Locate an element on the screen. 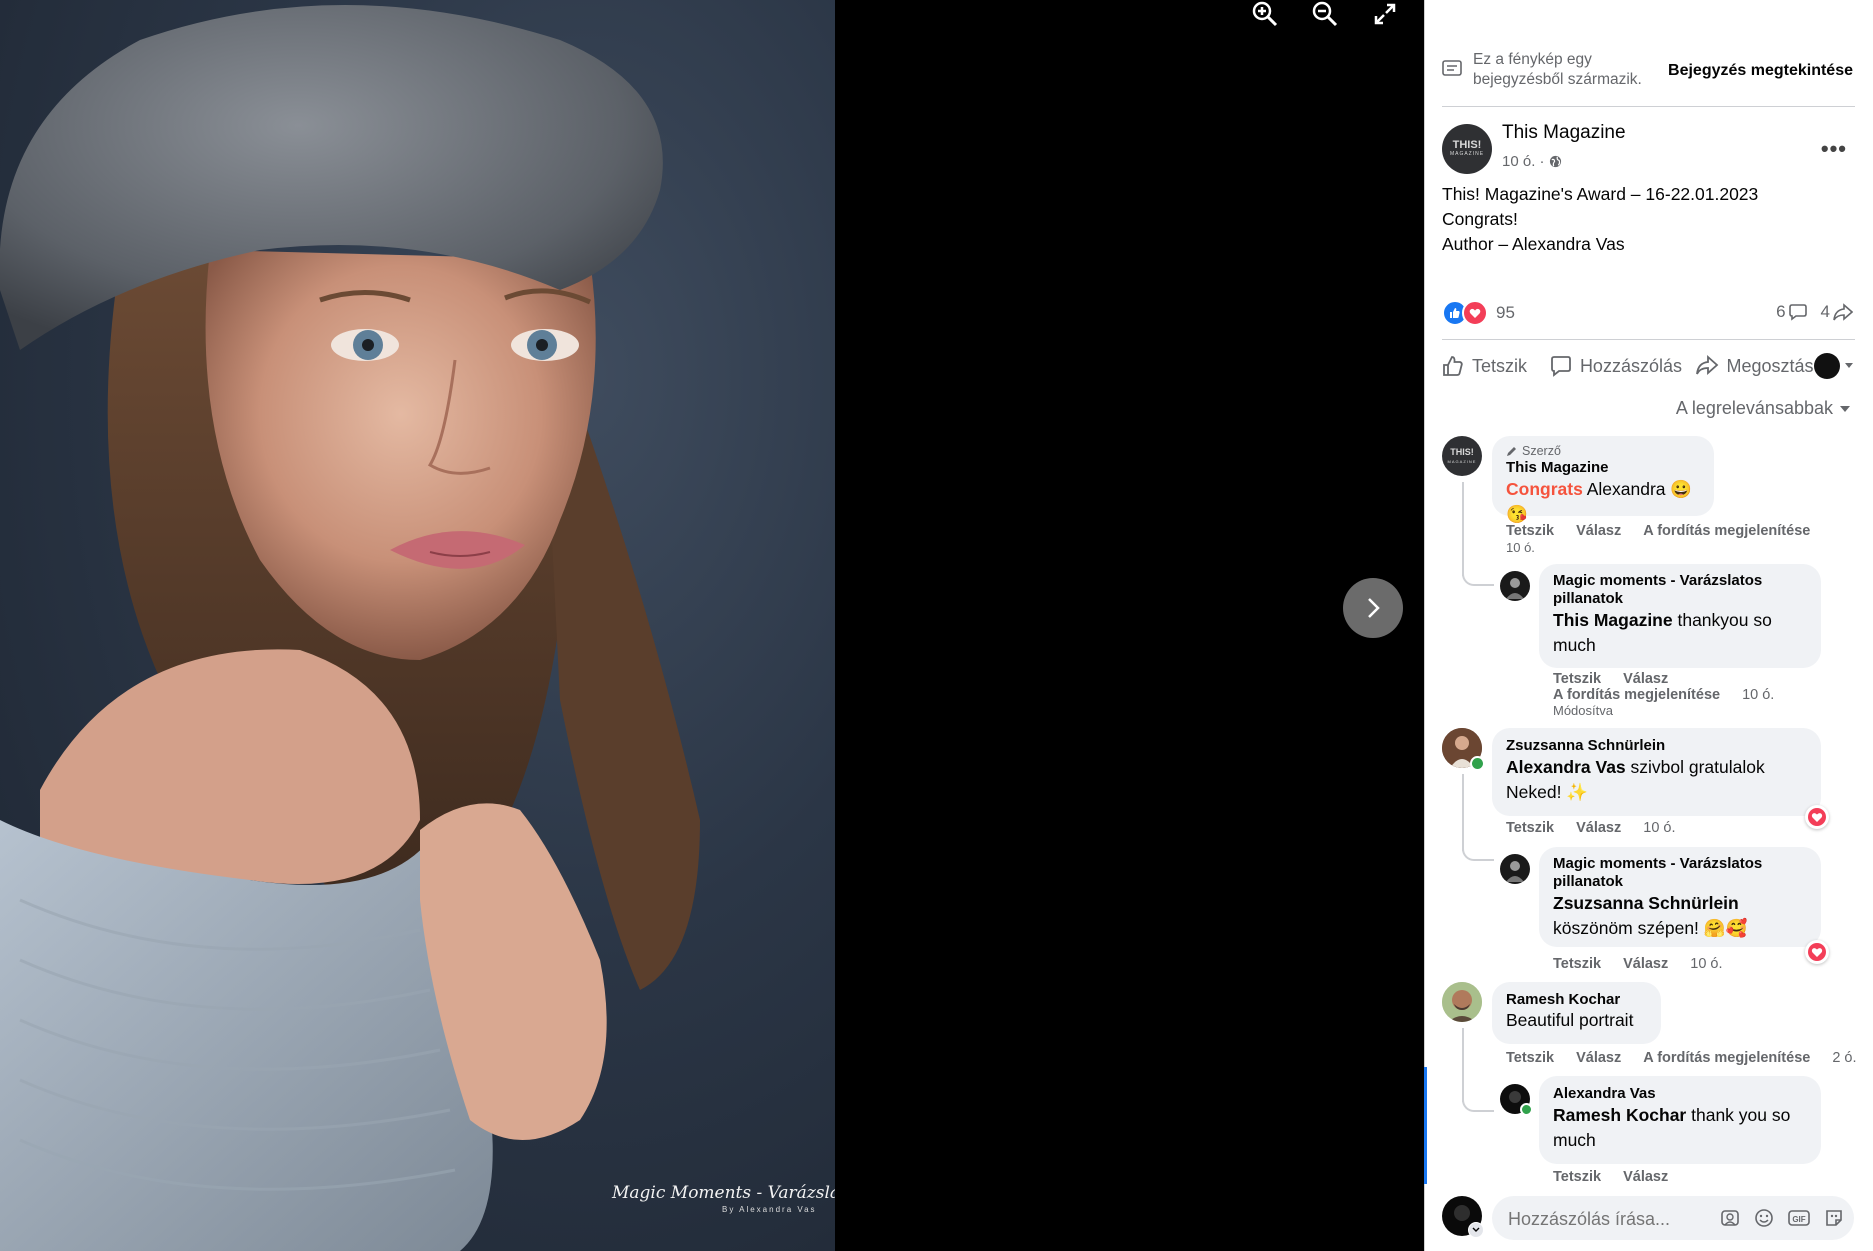 This screenshot has height=1251, width=1873. chevron-right-icon is located at coordinates (1374, 608).